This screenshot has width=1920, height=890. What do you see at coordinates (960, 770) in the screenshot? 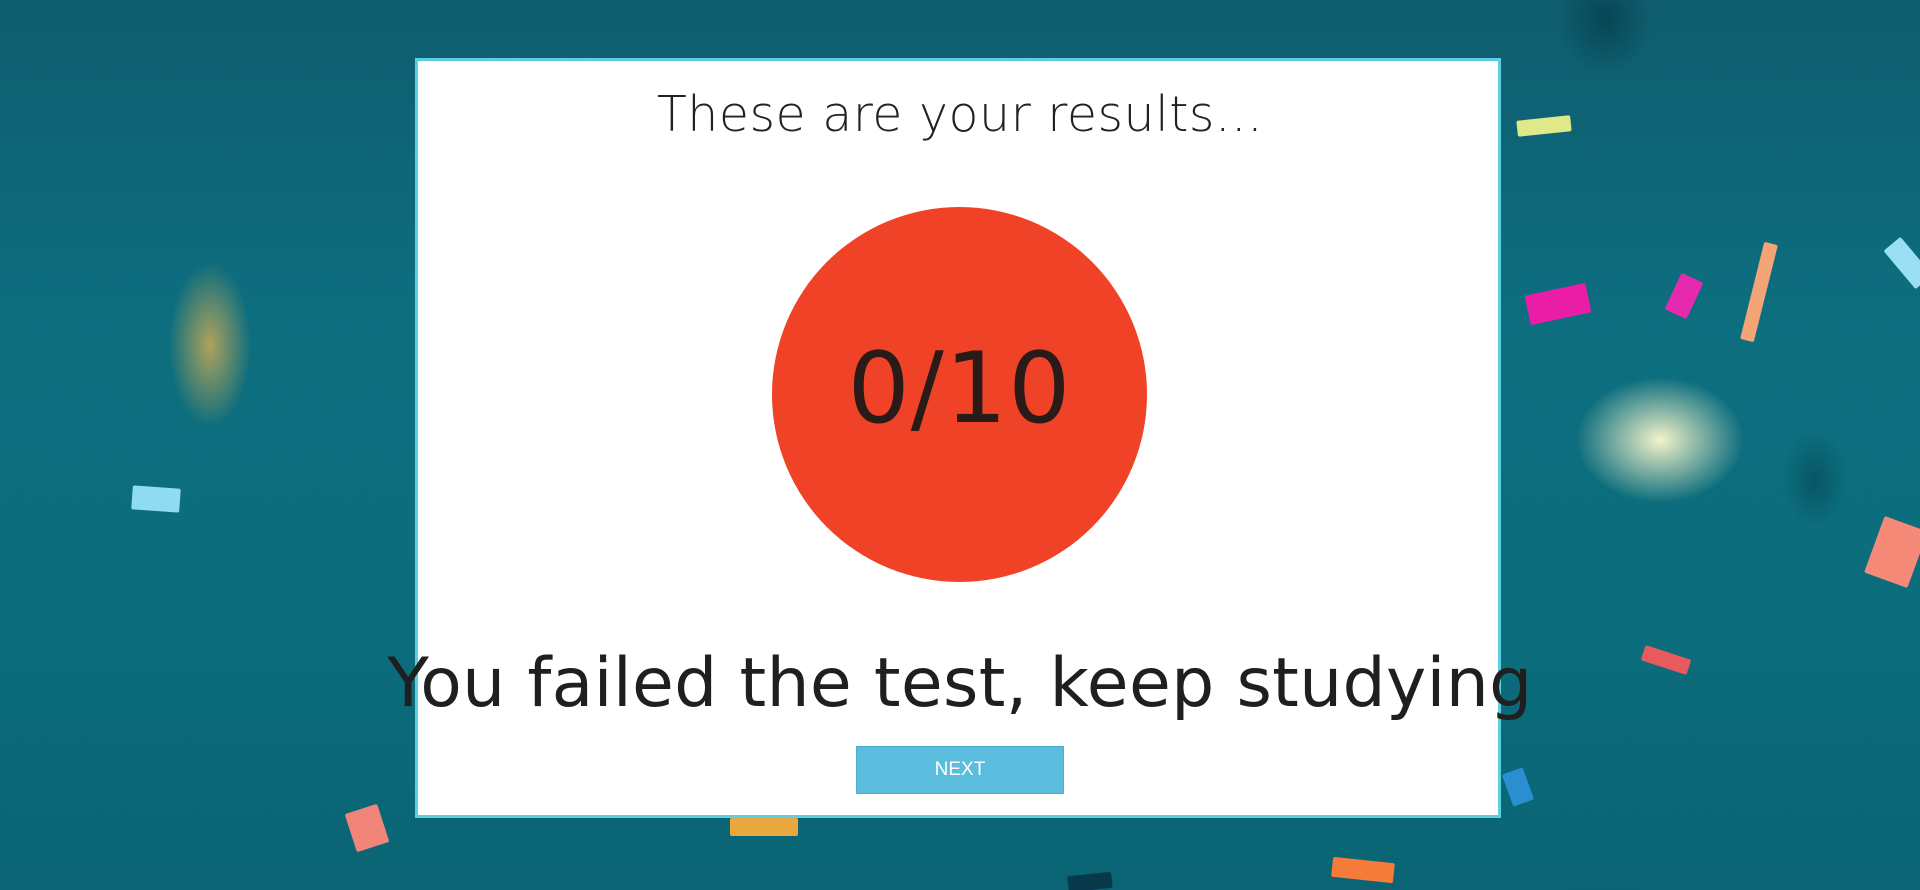
I see `next-button: NEXT` at bounding box center [960, 770].